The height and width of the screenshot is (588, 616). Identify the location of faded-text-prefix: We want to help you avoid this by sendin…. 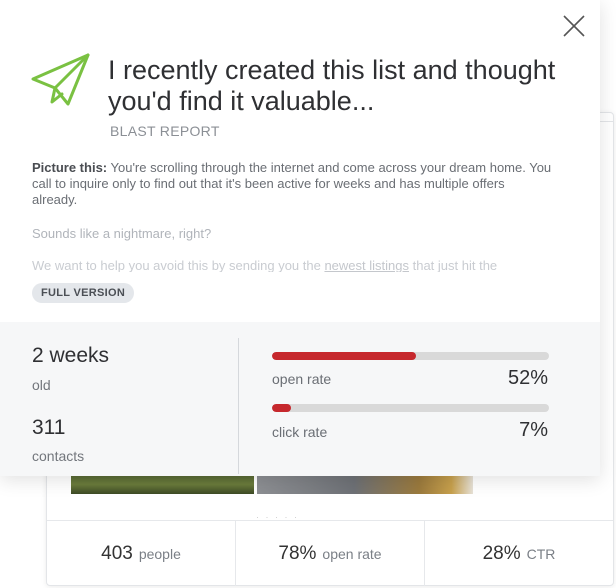
(178, 265).